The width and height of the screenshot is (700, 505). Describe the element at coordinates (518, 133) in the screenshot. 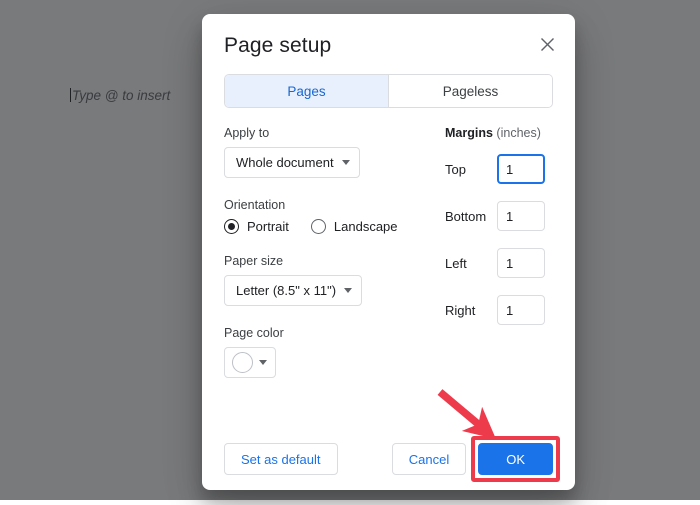

I see `margins-units-text: (inches)` at that location.